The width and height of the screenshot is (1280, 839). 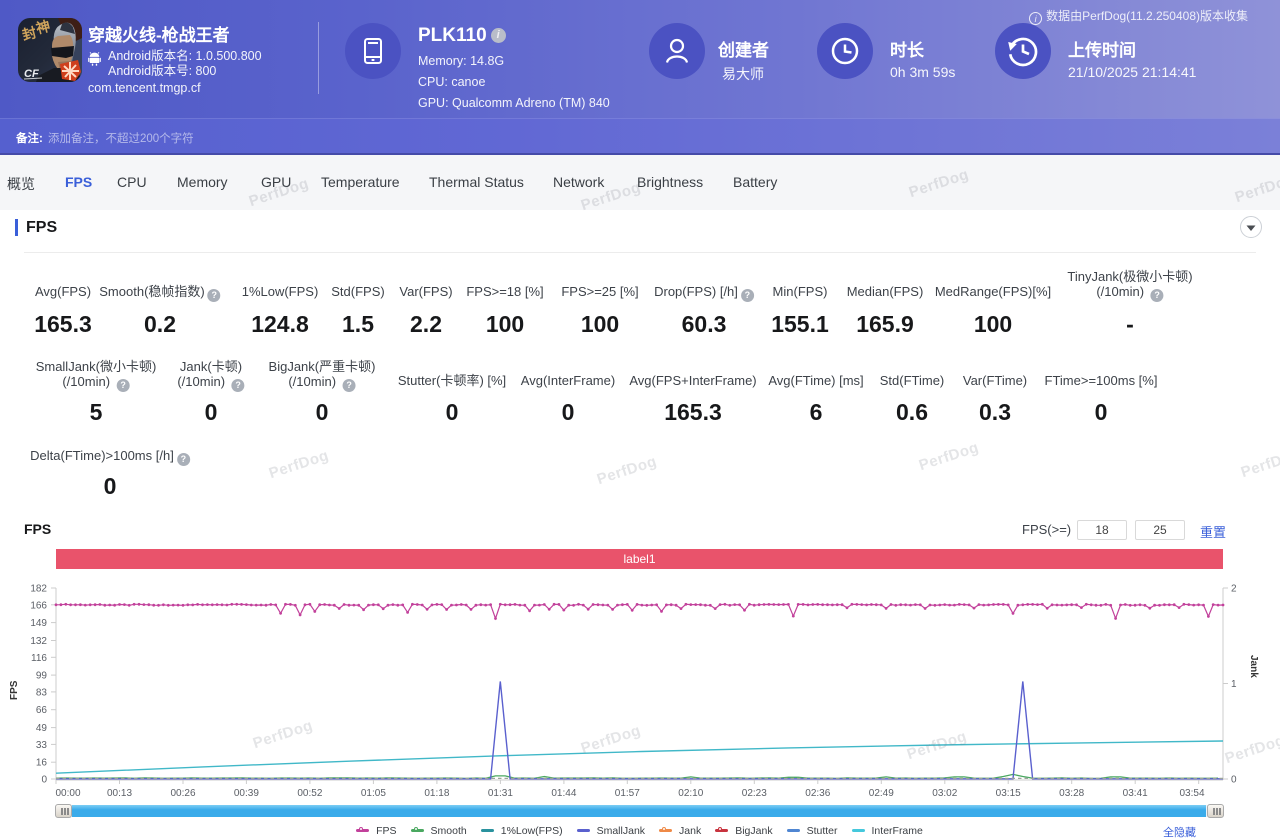 What do you see at coordinates (563, 793) in the screenshot?
I see `svg-text: 01:44` at bounding box center [563, 793].